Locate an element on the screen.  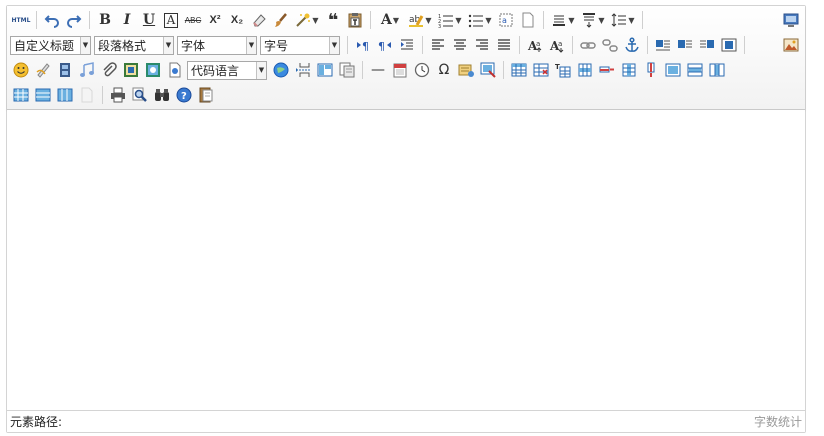
touppercase-button: Aa is located at coordinates (535, 45).